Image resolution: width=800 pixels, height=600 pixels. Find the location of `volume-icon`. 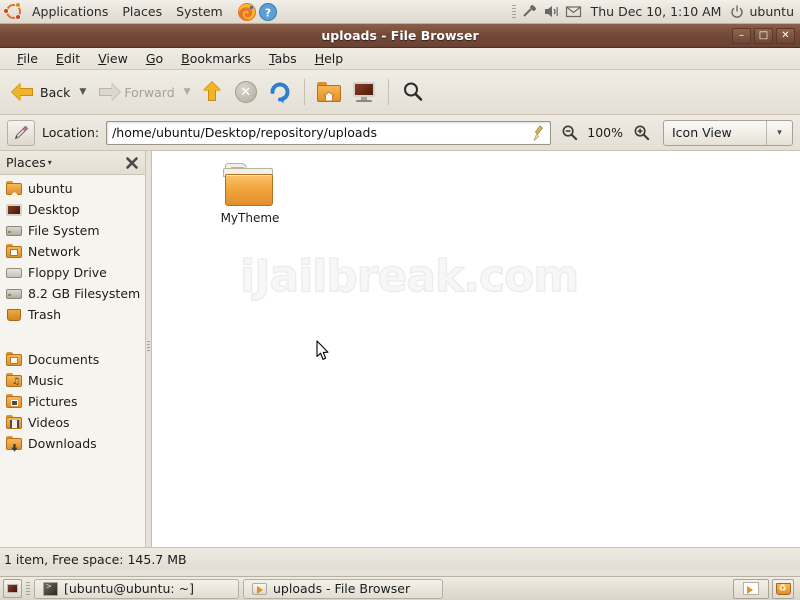

volume-icon is located at coordinates (551, 11).